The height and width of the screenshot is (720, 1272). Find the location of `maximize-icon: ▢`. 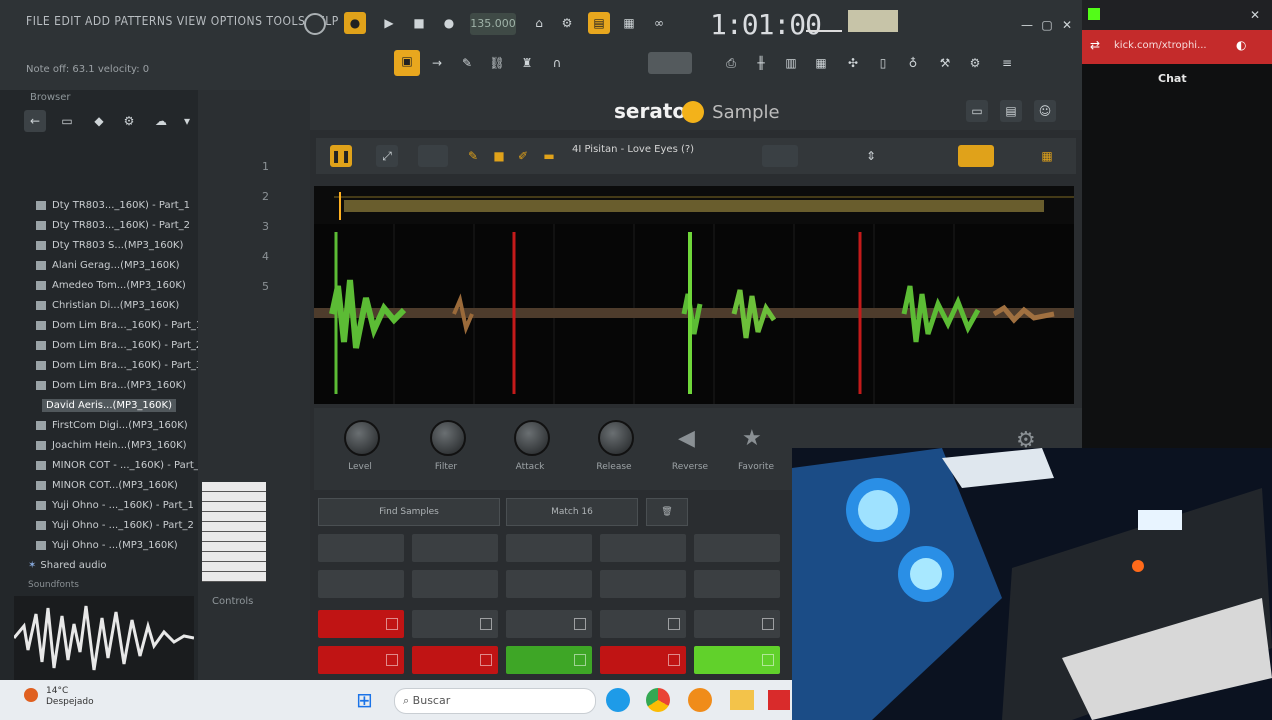

maximize-icon: ▢ is located at coordinates (1047, 25).